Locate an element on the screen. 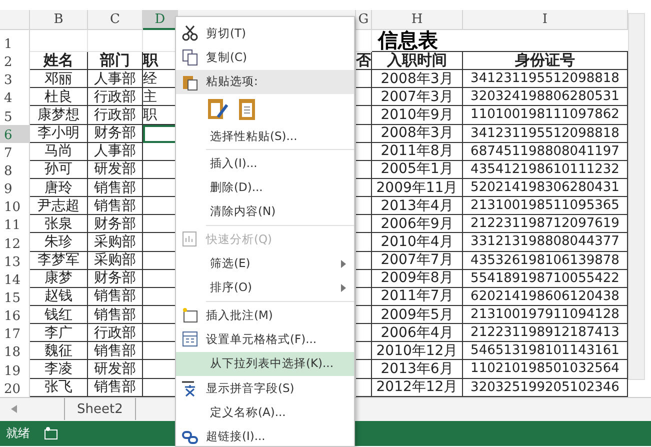  table-cell: 341231195512098818 is located at coordinates (545, 79).